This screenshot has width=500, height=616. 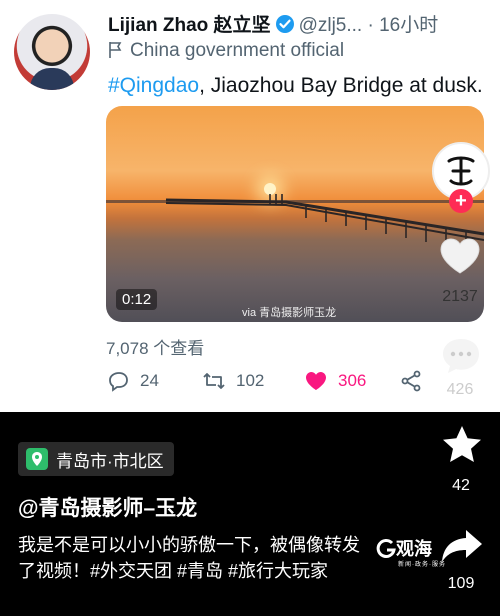 I want to click on logo-text: 观海, so click(x=414, y=549).